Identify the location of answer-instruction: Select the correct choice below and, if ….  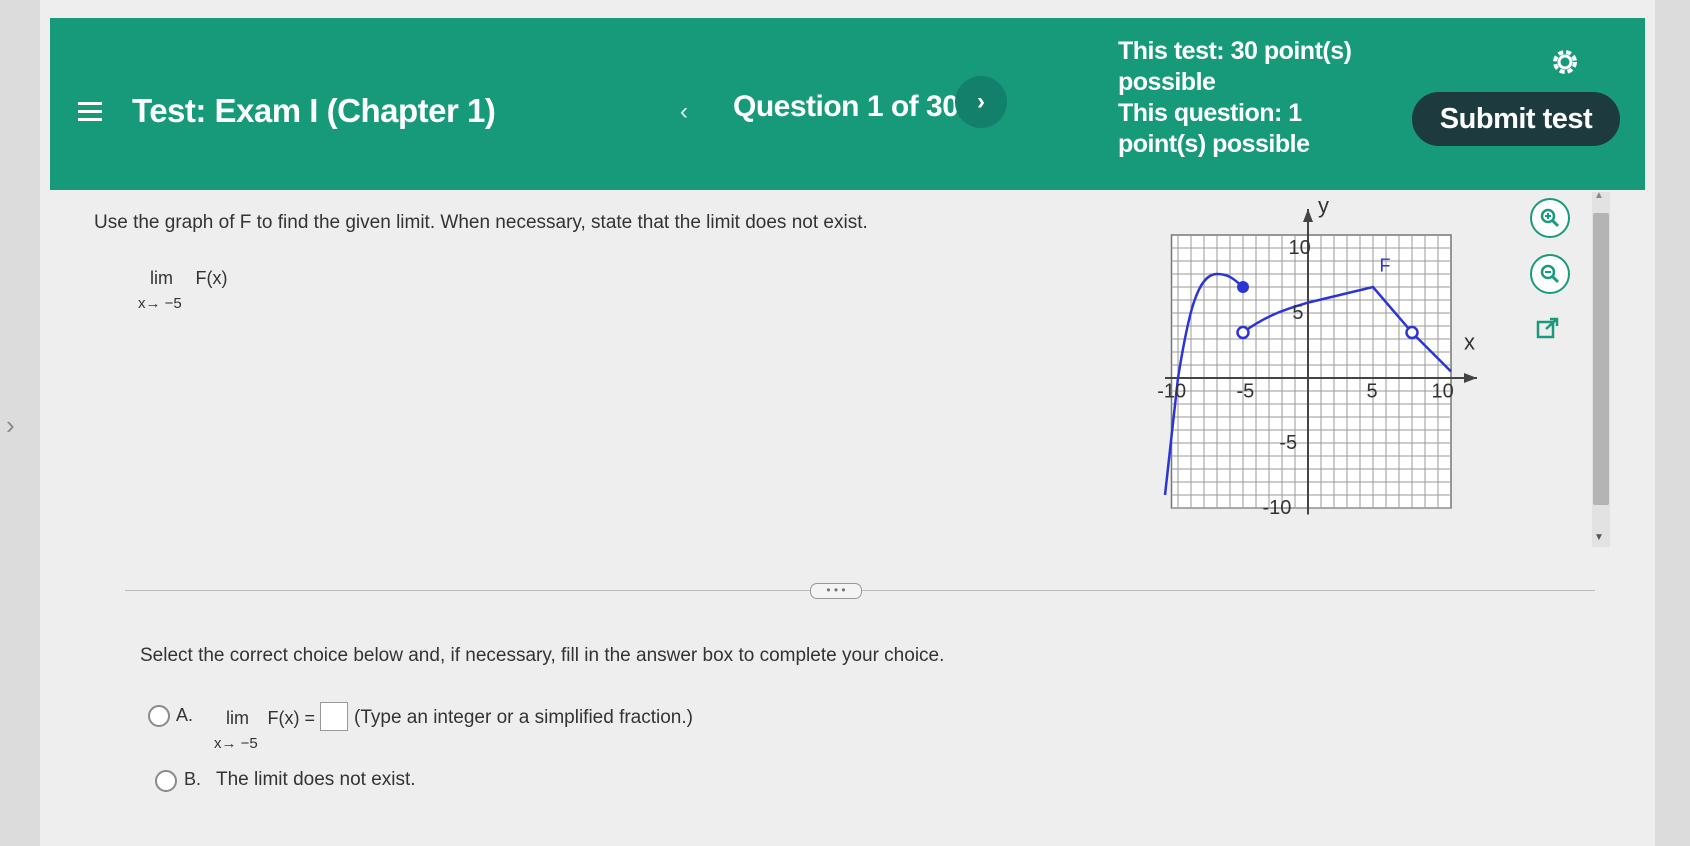
(542, 655).